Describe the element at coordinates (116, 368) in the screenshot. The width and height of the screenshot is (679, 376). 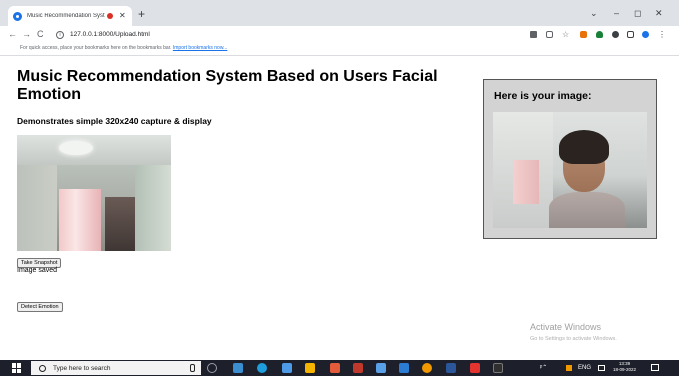
I see `taskbar-search: Type here to search` at that location.